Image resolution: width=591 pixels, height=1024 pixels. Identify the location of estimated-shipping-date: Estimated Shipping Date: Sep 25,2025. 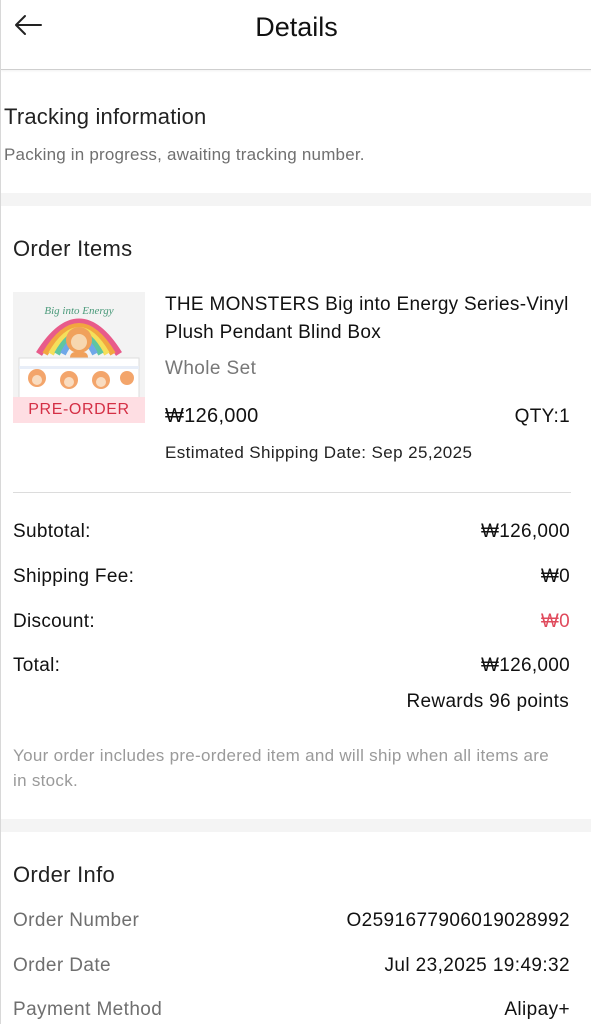
(319, 452).